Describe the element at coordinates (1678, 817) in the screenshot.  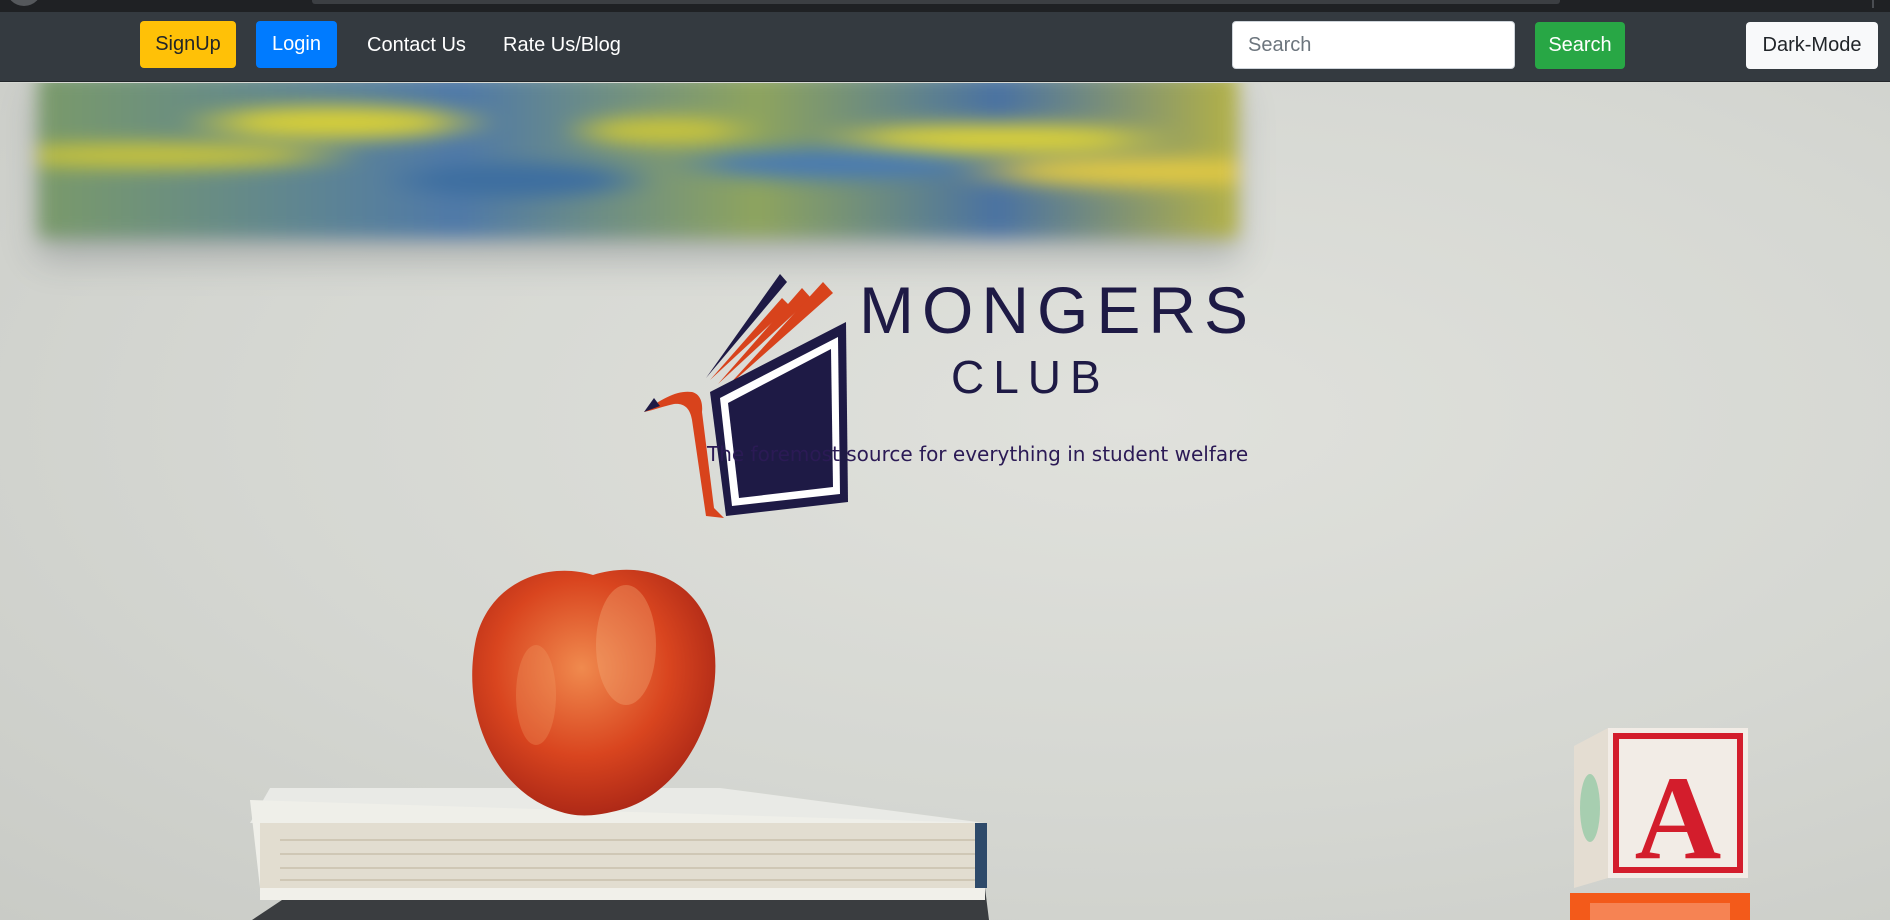
I see `svg-text: A` at that location.